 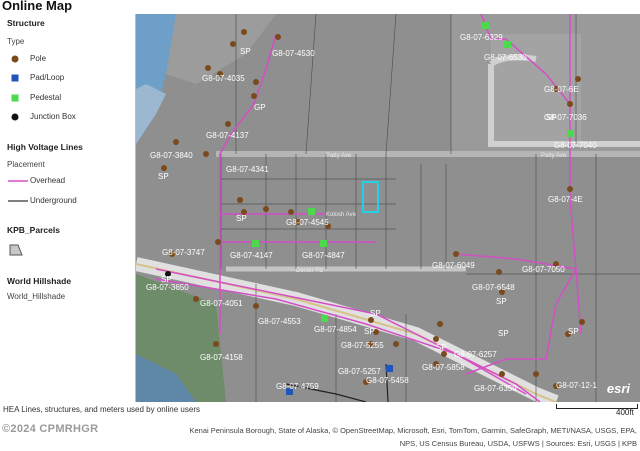 I want to click on legend-hv-heading: High Voltage Lines, so click(x=45, y=147).